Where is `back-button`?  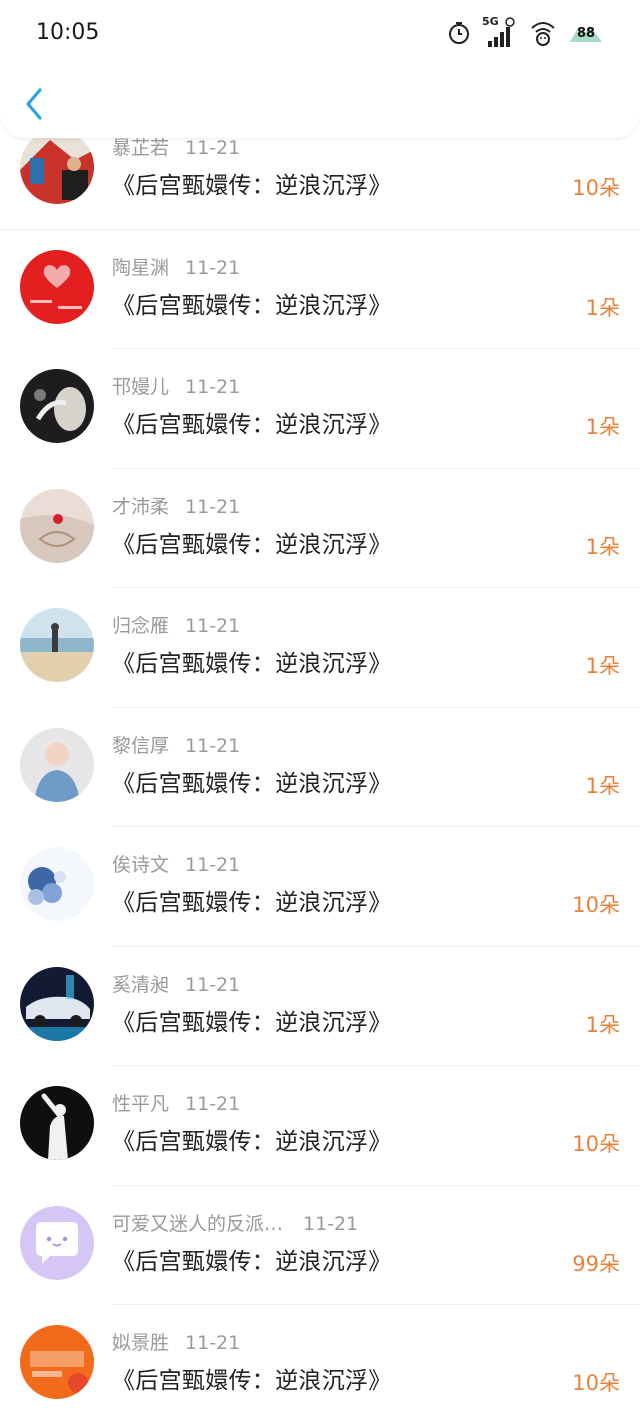
back-button is located at coordinates (36, 104).